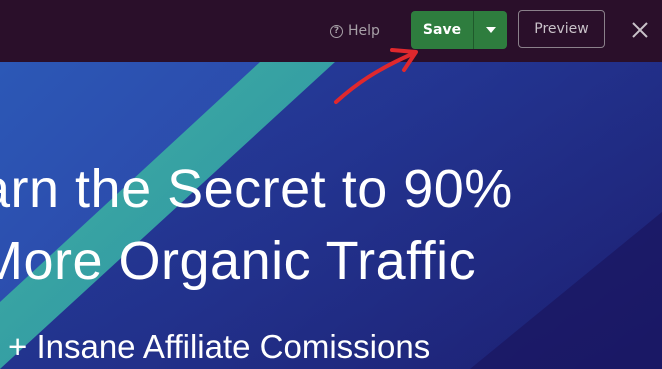 Image resolution: width=662 pixels, height=369 pixels. What do you see at coordinates (376, 76) in the screenshot?
I see `annotation-arrow-icon` at bounding box center [376, 76].